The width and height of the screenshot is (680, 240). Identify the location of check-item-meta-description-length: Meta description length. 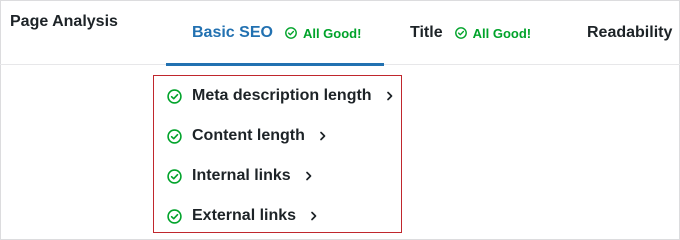
(280, 96).